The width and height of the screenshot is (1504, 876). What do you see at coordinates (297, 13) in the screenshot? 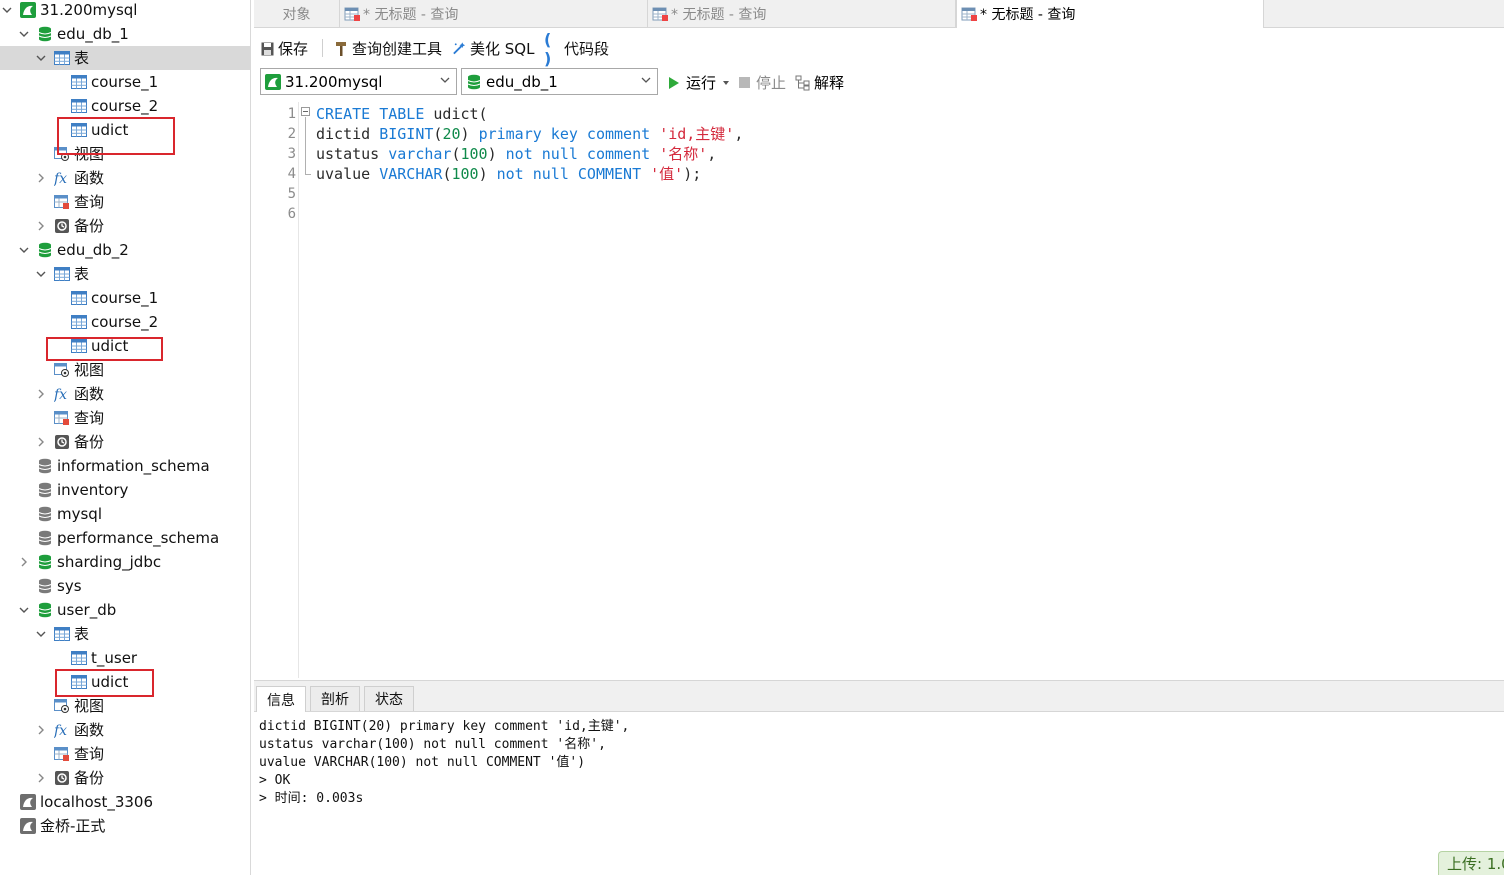
I see `tab-objects: 对象` at bounding box center [297, 13].